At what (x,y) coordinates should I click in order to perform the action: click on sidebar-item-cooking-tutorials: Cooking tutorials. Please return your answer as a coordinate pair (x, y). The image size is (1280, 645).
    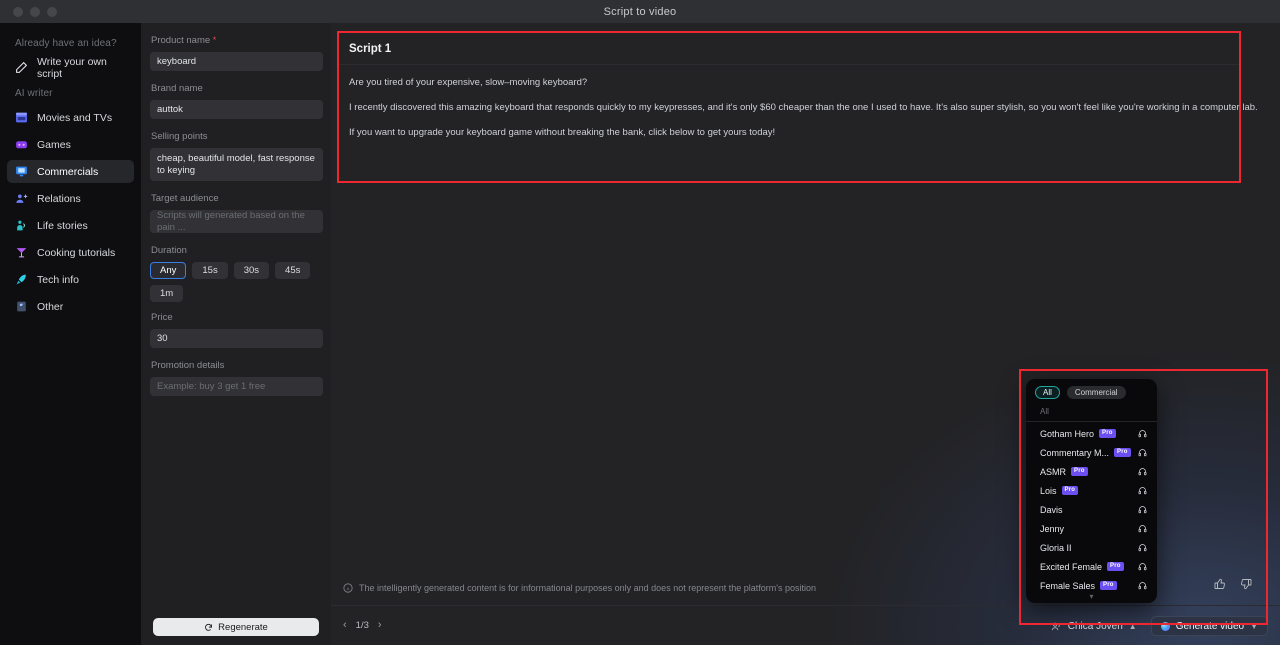
    Looking at the image, I should click on (70, 252).